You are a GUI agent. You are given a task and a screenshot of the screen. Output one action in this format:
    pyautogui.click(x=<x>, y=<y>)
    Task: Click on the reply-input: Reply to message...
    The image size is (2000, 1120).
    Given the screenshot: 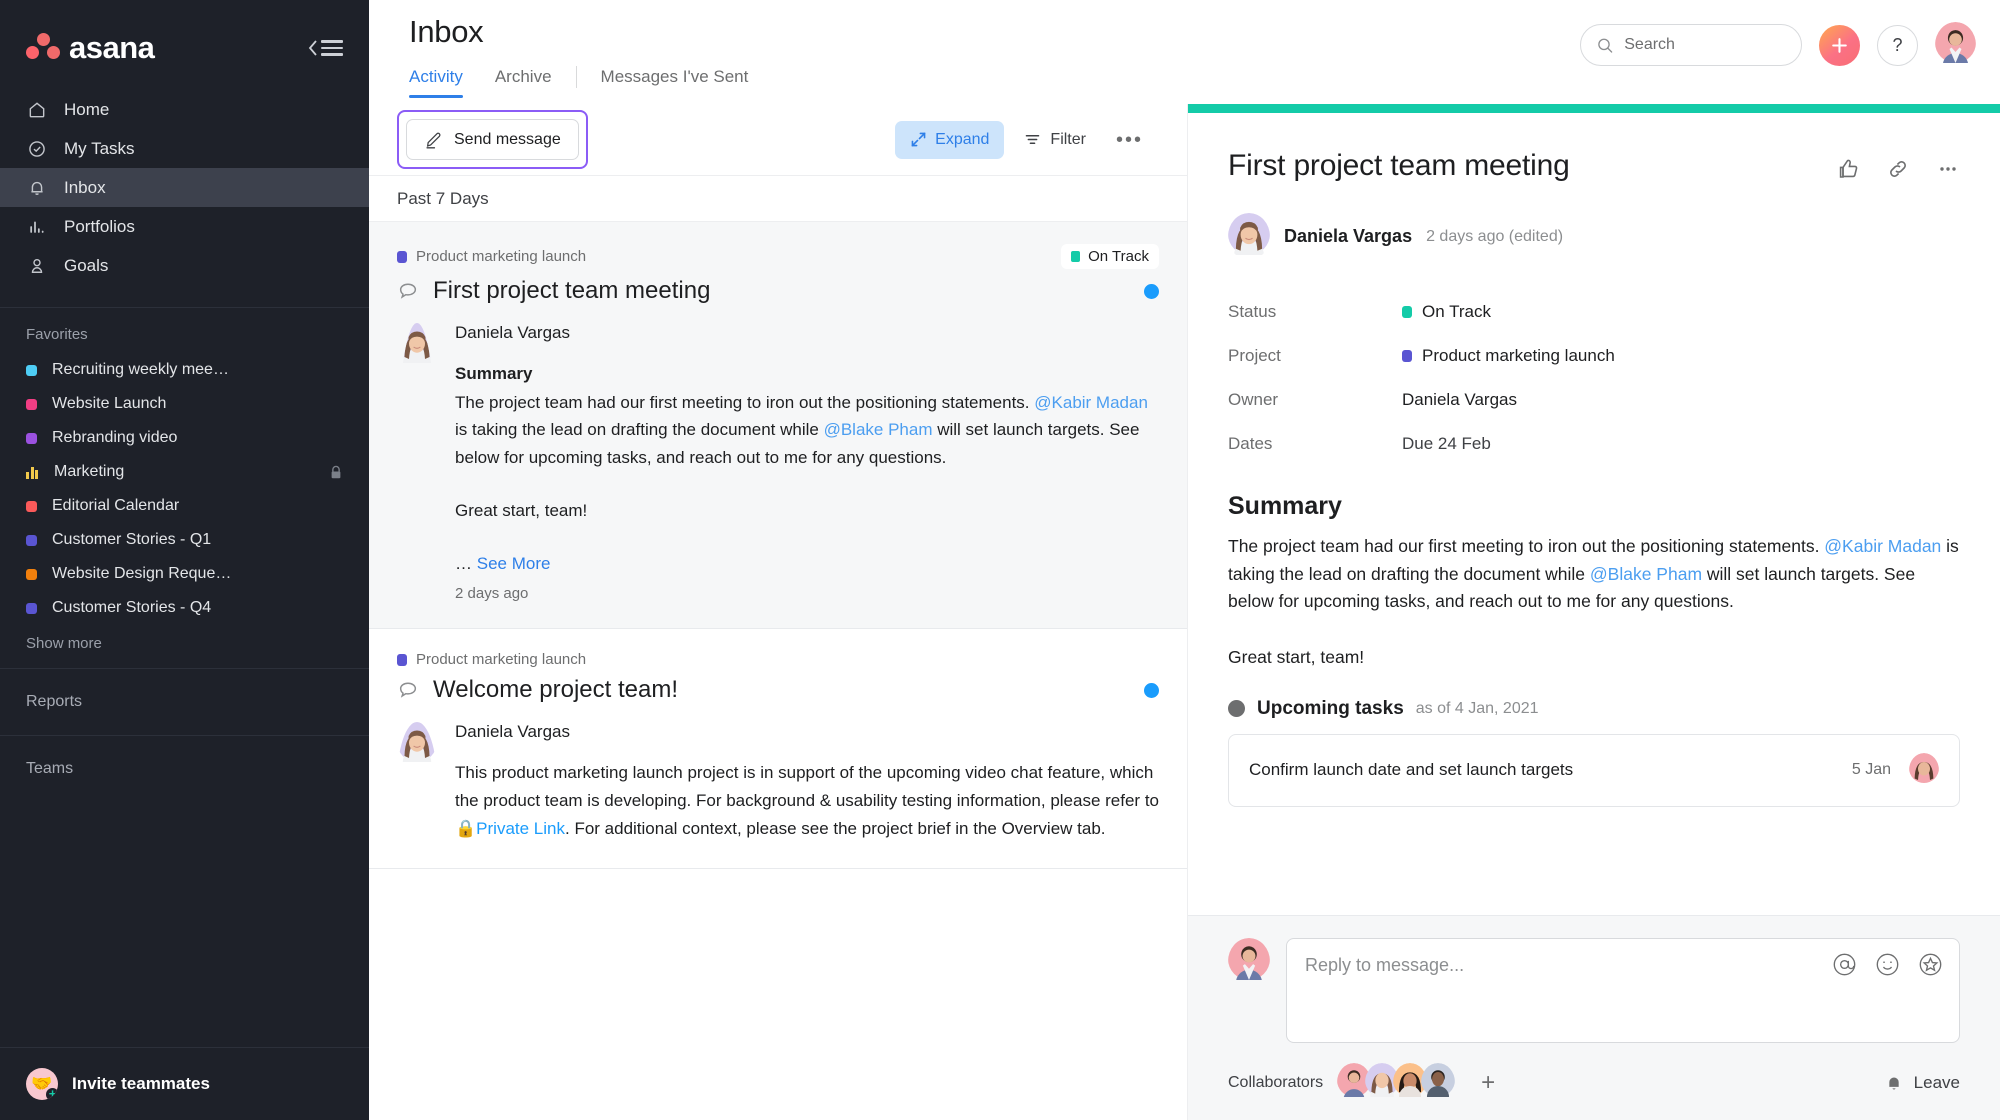 What is the action you would take?
    pyautogui.click(x=1623, y=990)
    